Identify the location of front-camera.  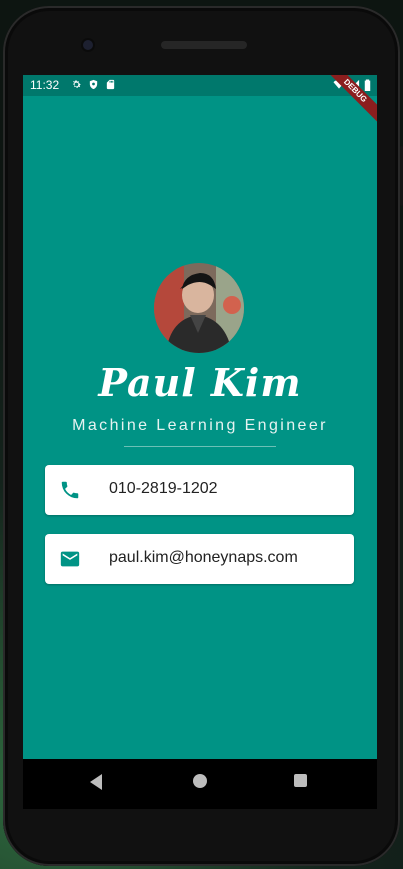
(88, 45).